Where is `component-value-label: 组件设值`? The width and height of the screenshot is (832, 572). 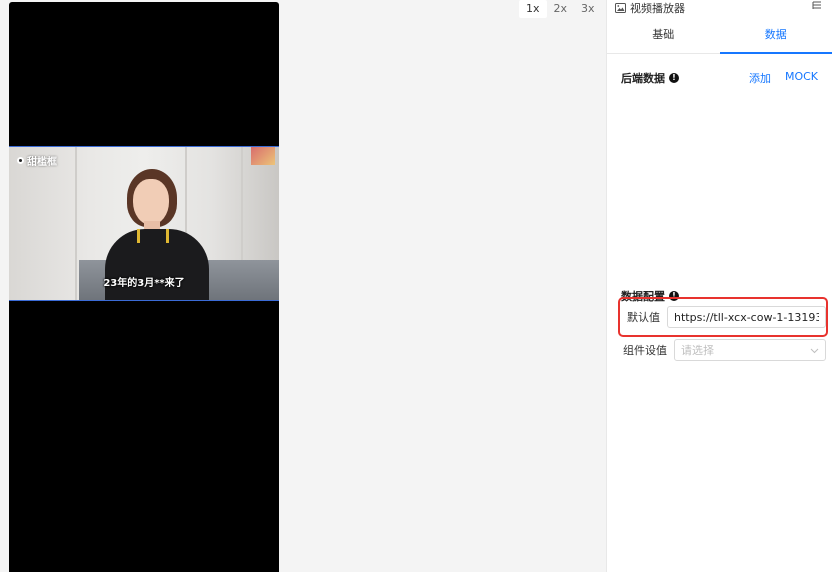 component-value-label: 组件设值 is located at coordinates (645, 350).